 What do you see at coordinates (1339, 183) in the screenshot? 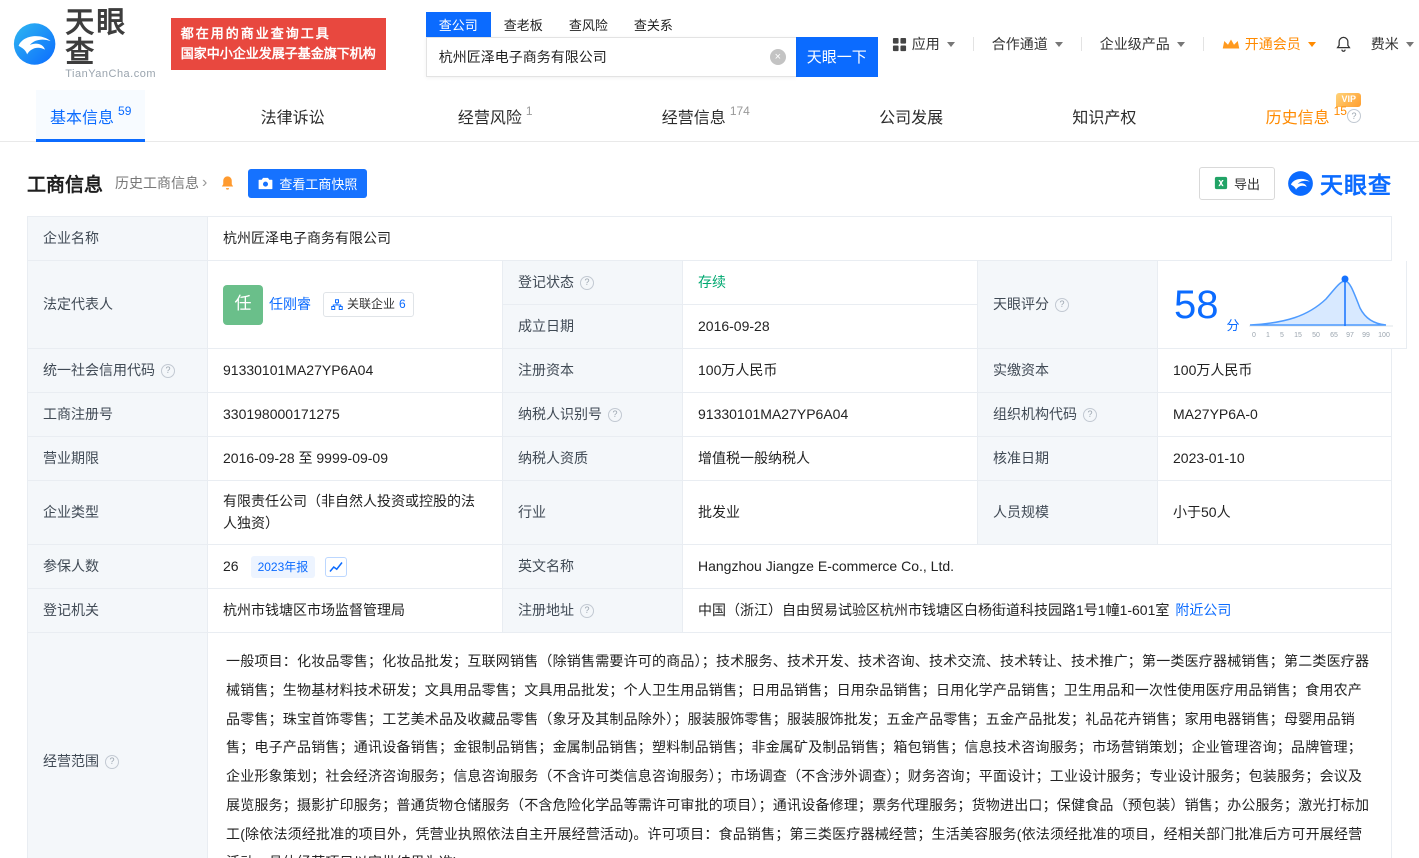
I see `tianyancha-watermark: 天眼查` at bounding box center [1339, 183].